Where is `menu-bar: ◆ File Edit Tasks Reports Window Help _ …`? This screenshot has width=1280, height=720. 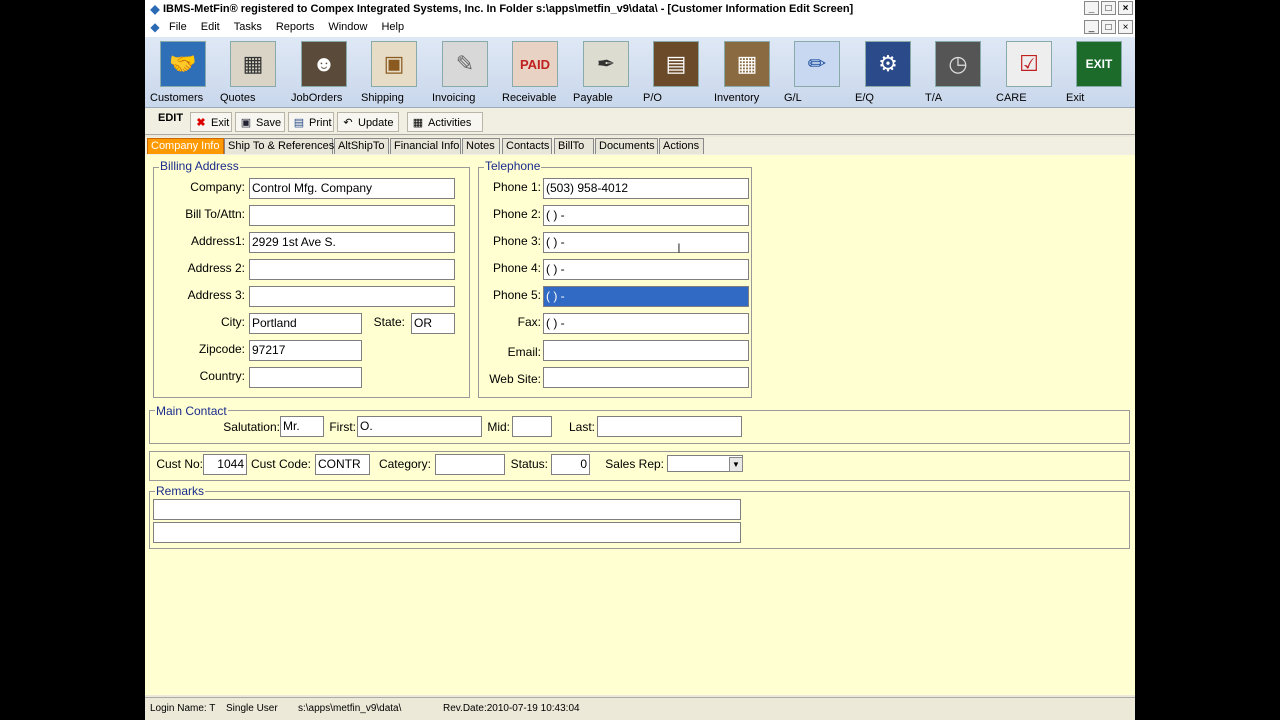 menu-bar: ◆ File Edit Tasks Reports Window Help _ … is located at coordinates (640, 28).